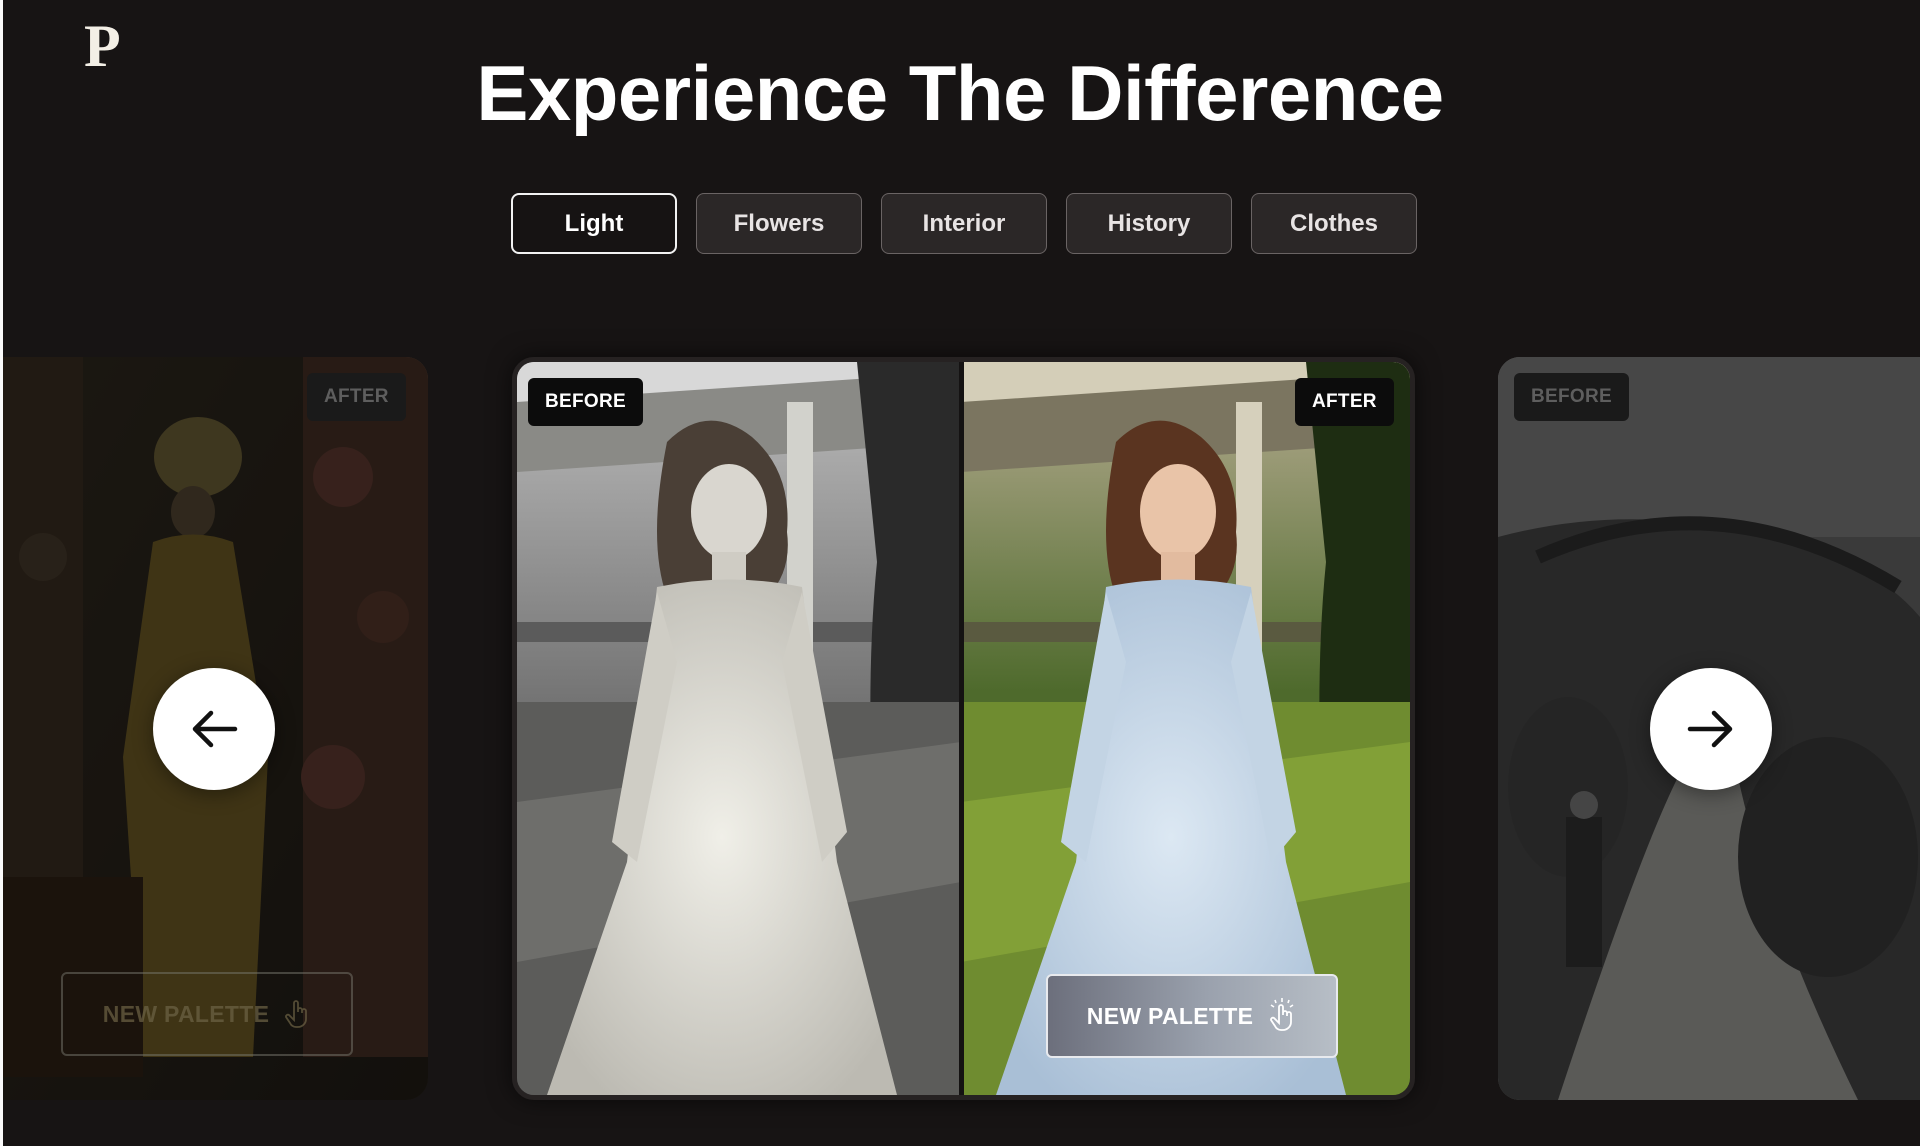 Image resolution: width=1920 pixels, height=1146 pixels. I want to click on carousel-prev-button, so click(214, 729).